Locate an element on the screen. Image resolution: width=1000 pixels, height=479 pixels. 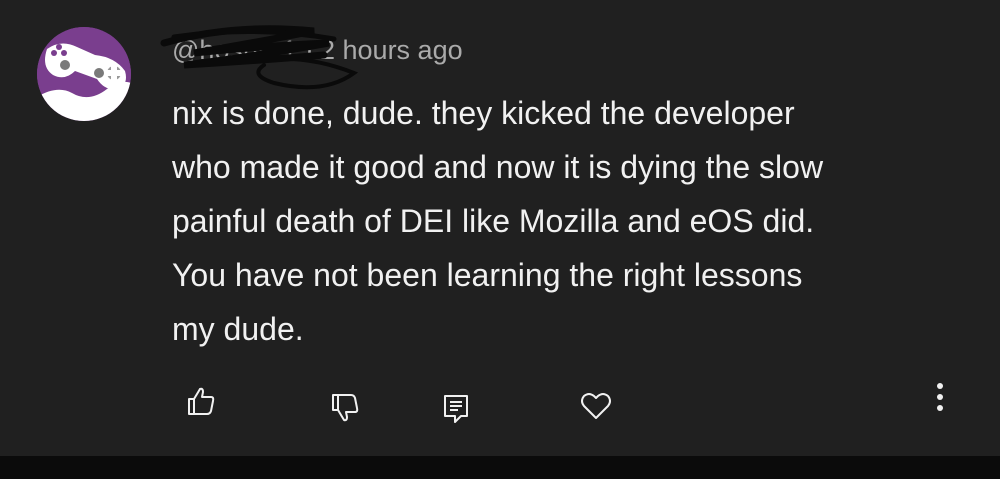
more-vert-icon is located at coordinates (940, 397).